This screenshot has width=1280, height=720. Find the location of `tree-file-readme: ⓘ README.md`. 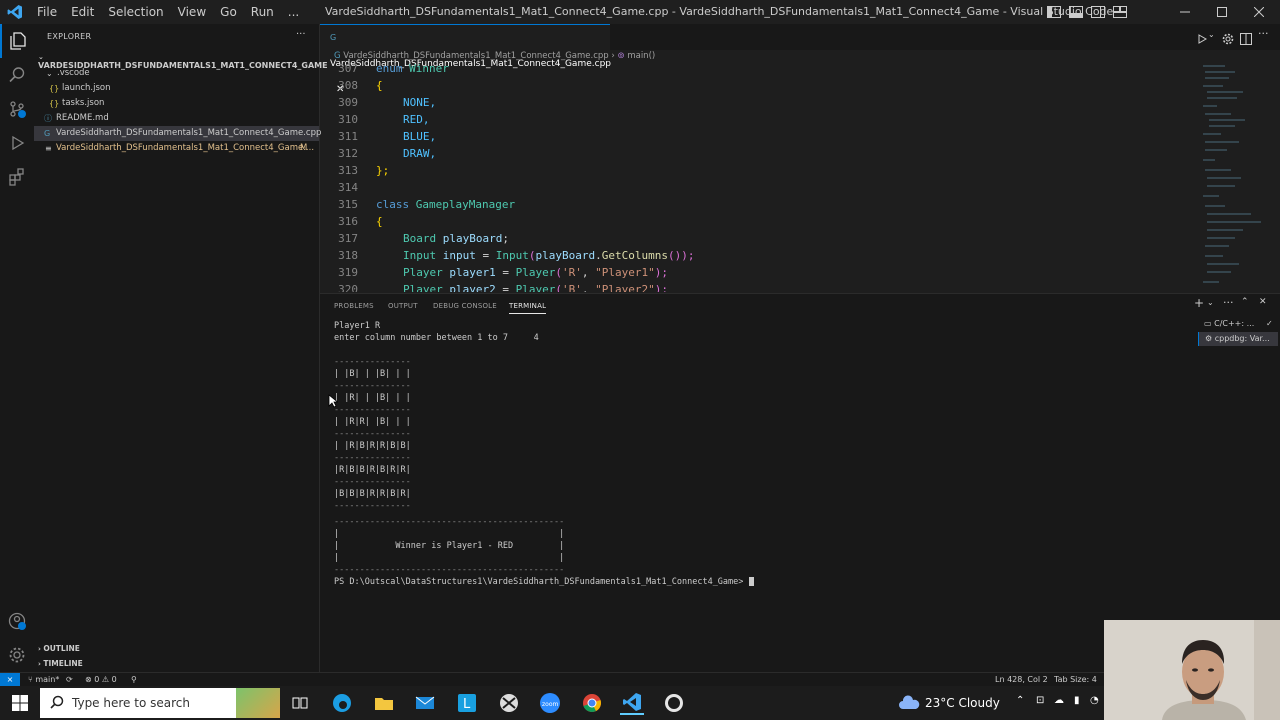

tree-file-readme: ⓘ README.md is located at coordinates (176, 118).